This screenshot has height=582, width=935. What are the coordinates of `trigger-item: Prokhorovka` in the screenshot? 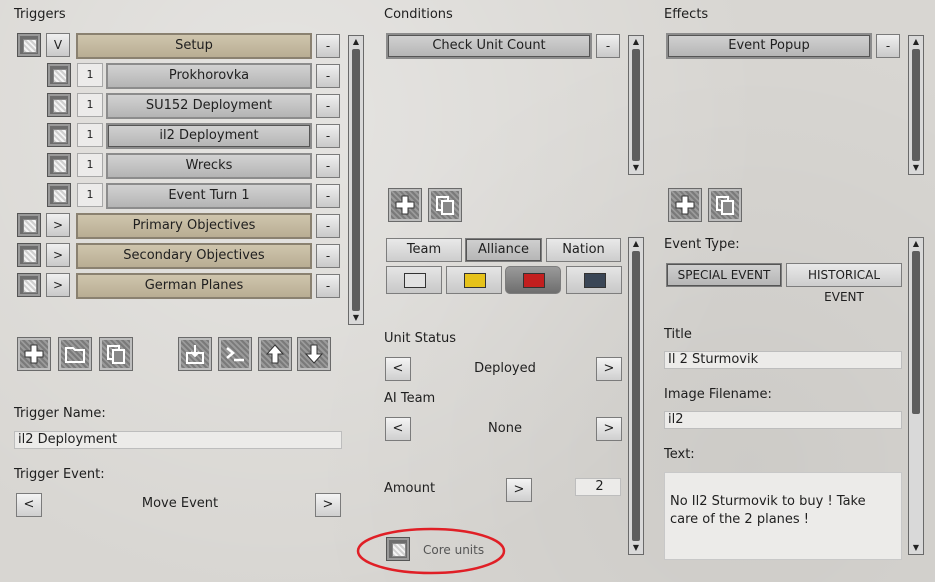 It's located at (209, 76).